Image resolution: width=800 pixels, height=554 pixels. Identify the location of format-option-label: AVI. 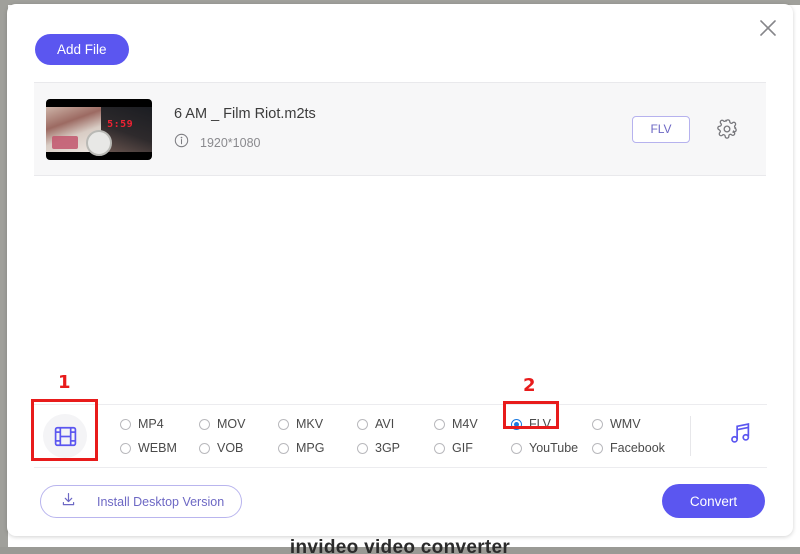
(385, 424).